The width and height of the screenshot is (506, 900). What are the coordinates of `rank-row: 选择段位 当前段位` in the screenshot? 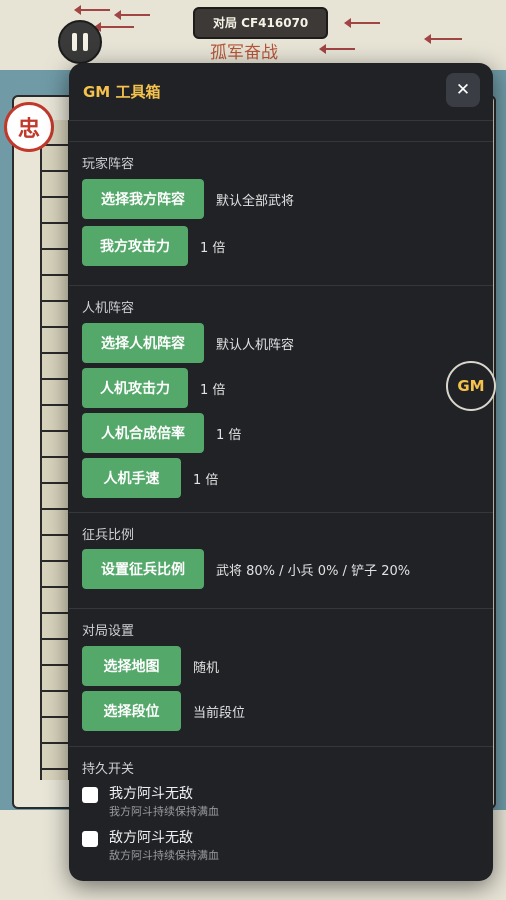 It's located at (163, 711).